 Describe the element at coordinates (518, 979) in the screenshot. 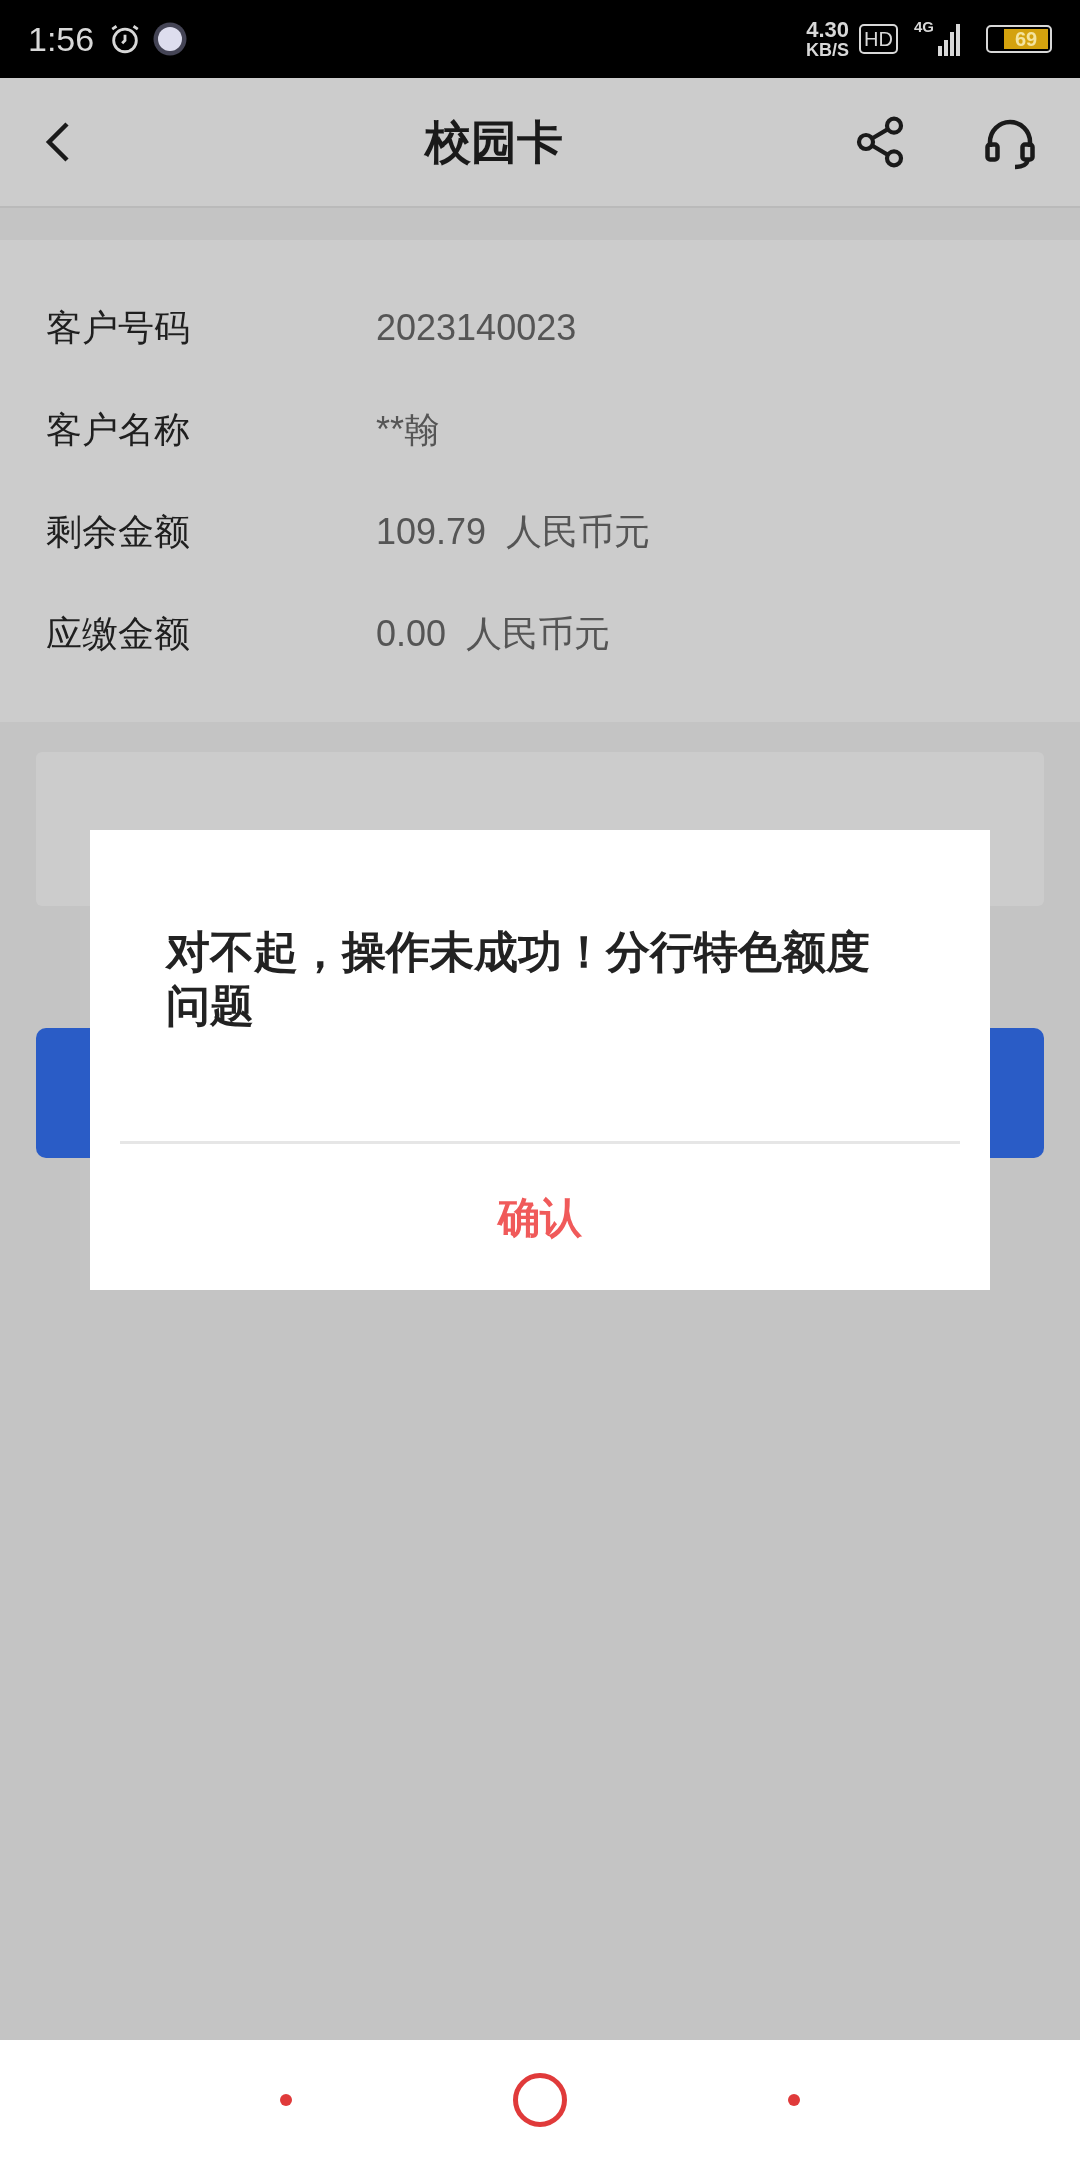

I see `dialog-message: 对不起，操作未成功！分行特色额度问题` at that location.